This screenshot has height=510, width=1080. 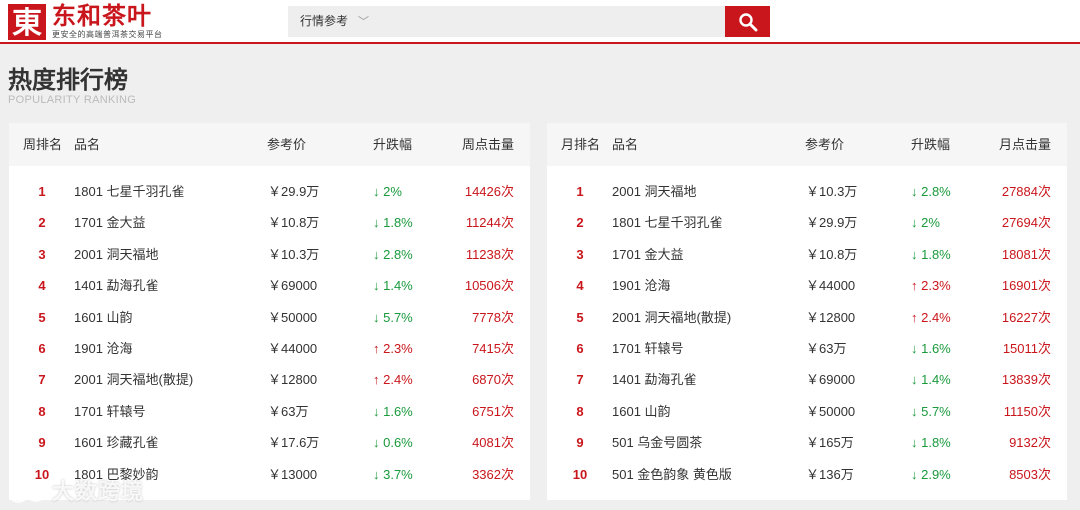 What do you see at coordinates (393, 474) in the screenshot?
I see `row-change: ↓ 3.7%` at bounding box center [393, 474].